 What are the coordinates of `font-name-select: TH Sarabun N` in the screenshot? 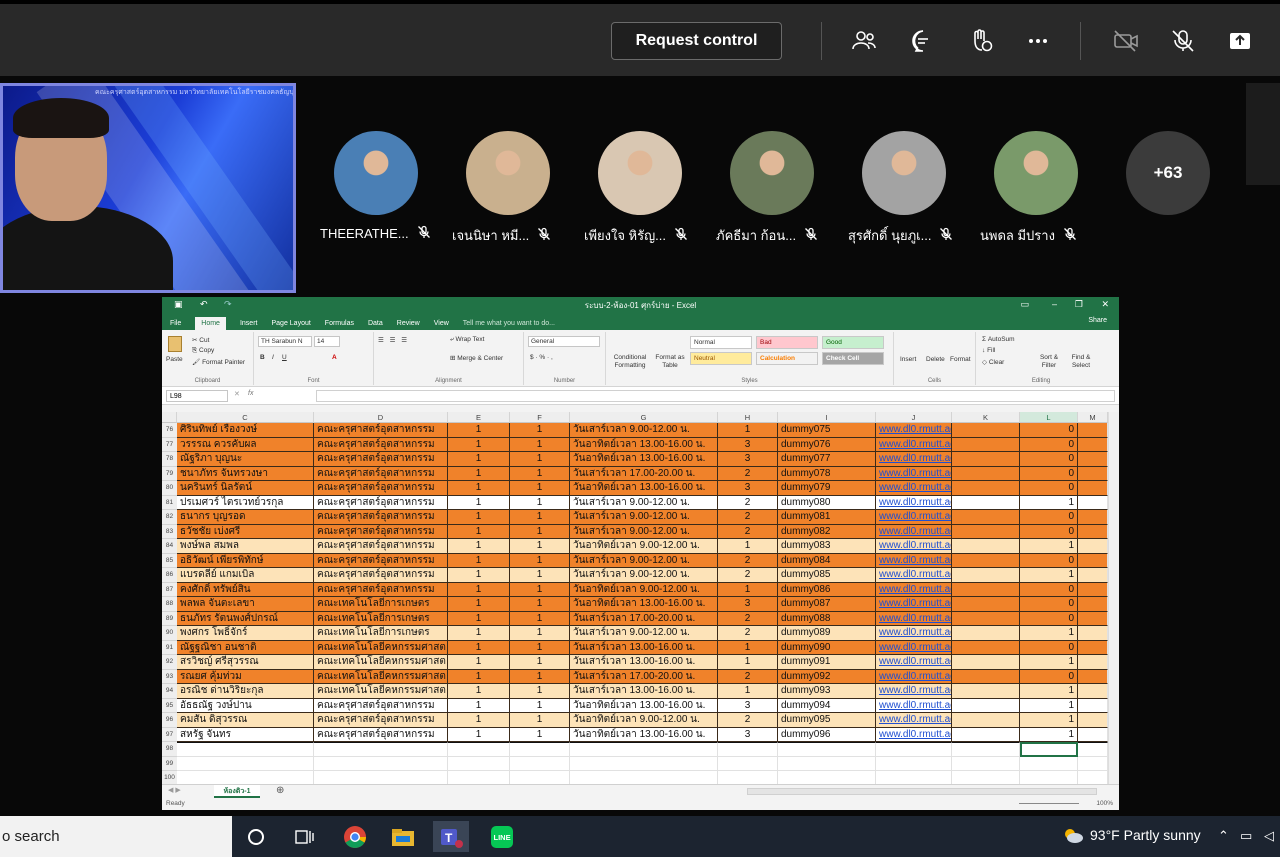 It's located at (285, 341).